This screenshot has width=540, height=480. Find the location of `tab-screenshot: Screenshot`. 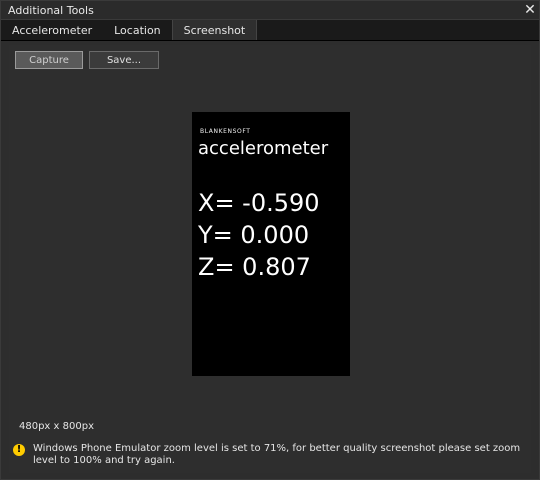

tab-screenshot: Screenshot is located at coordinates (214, 30).